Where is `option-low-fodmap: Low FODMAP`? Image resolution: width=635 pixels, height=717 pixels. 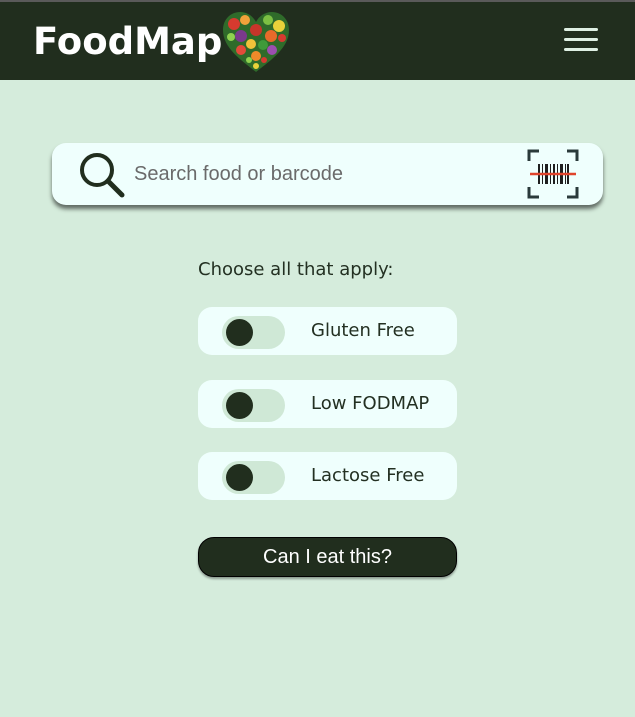
option-low-fodmap: Low FODMAP is located at coordinates (327, 404).